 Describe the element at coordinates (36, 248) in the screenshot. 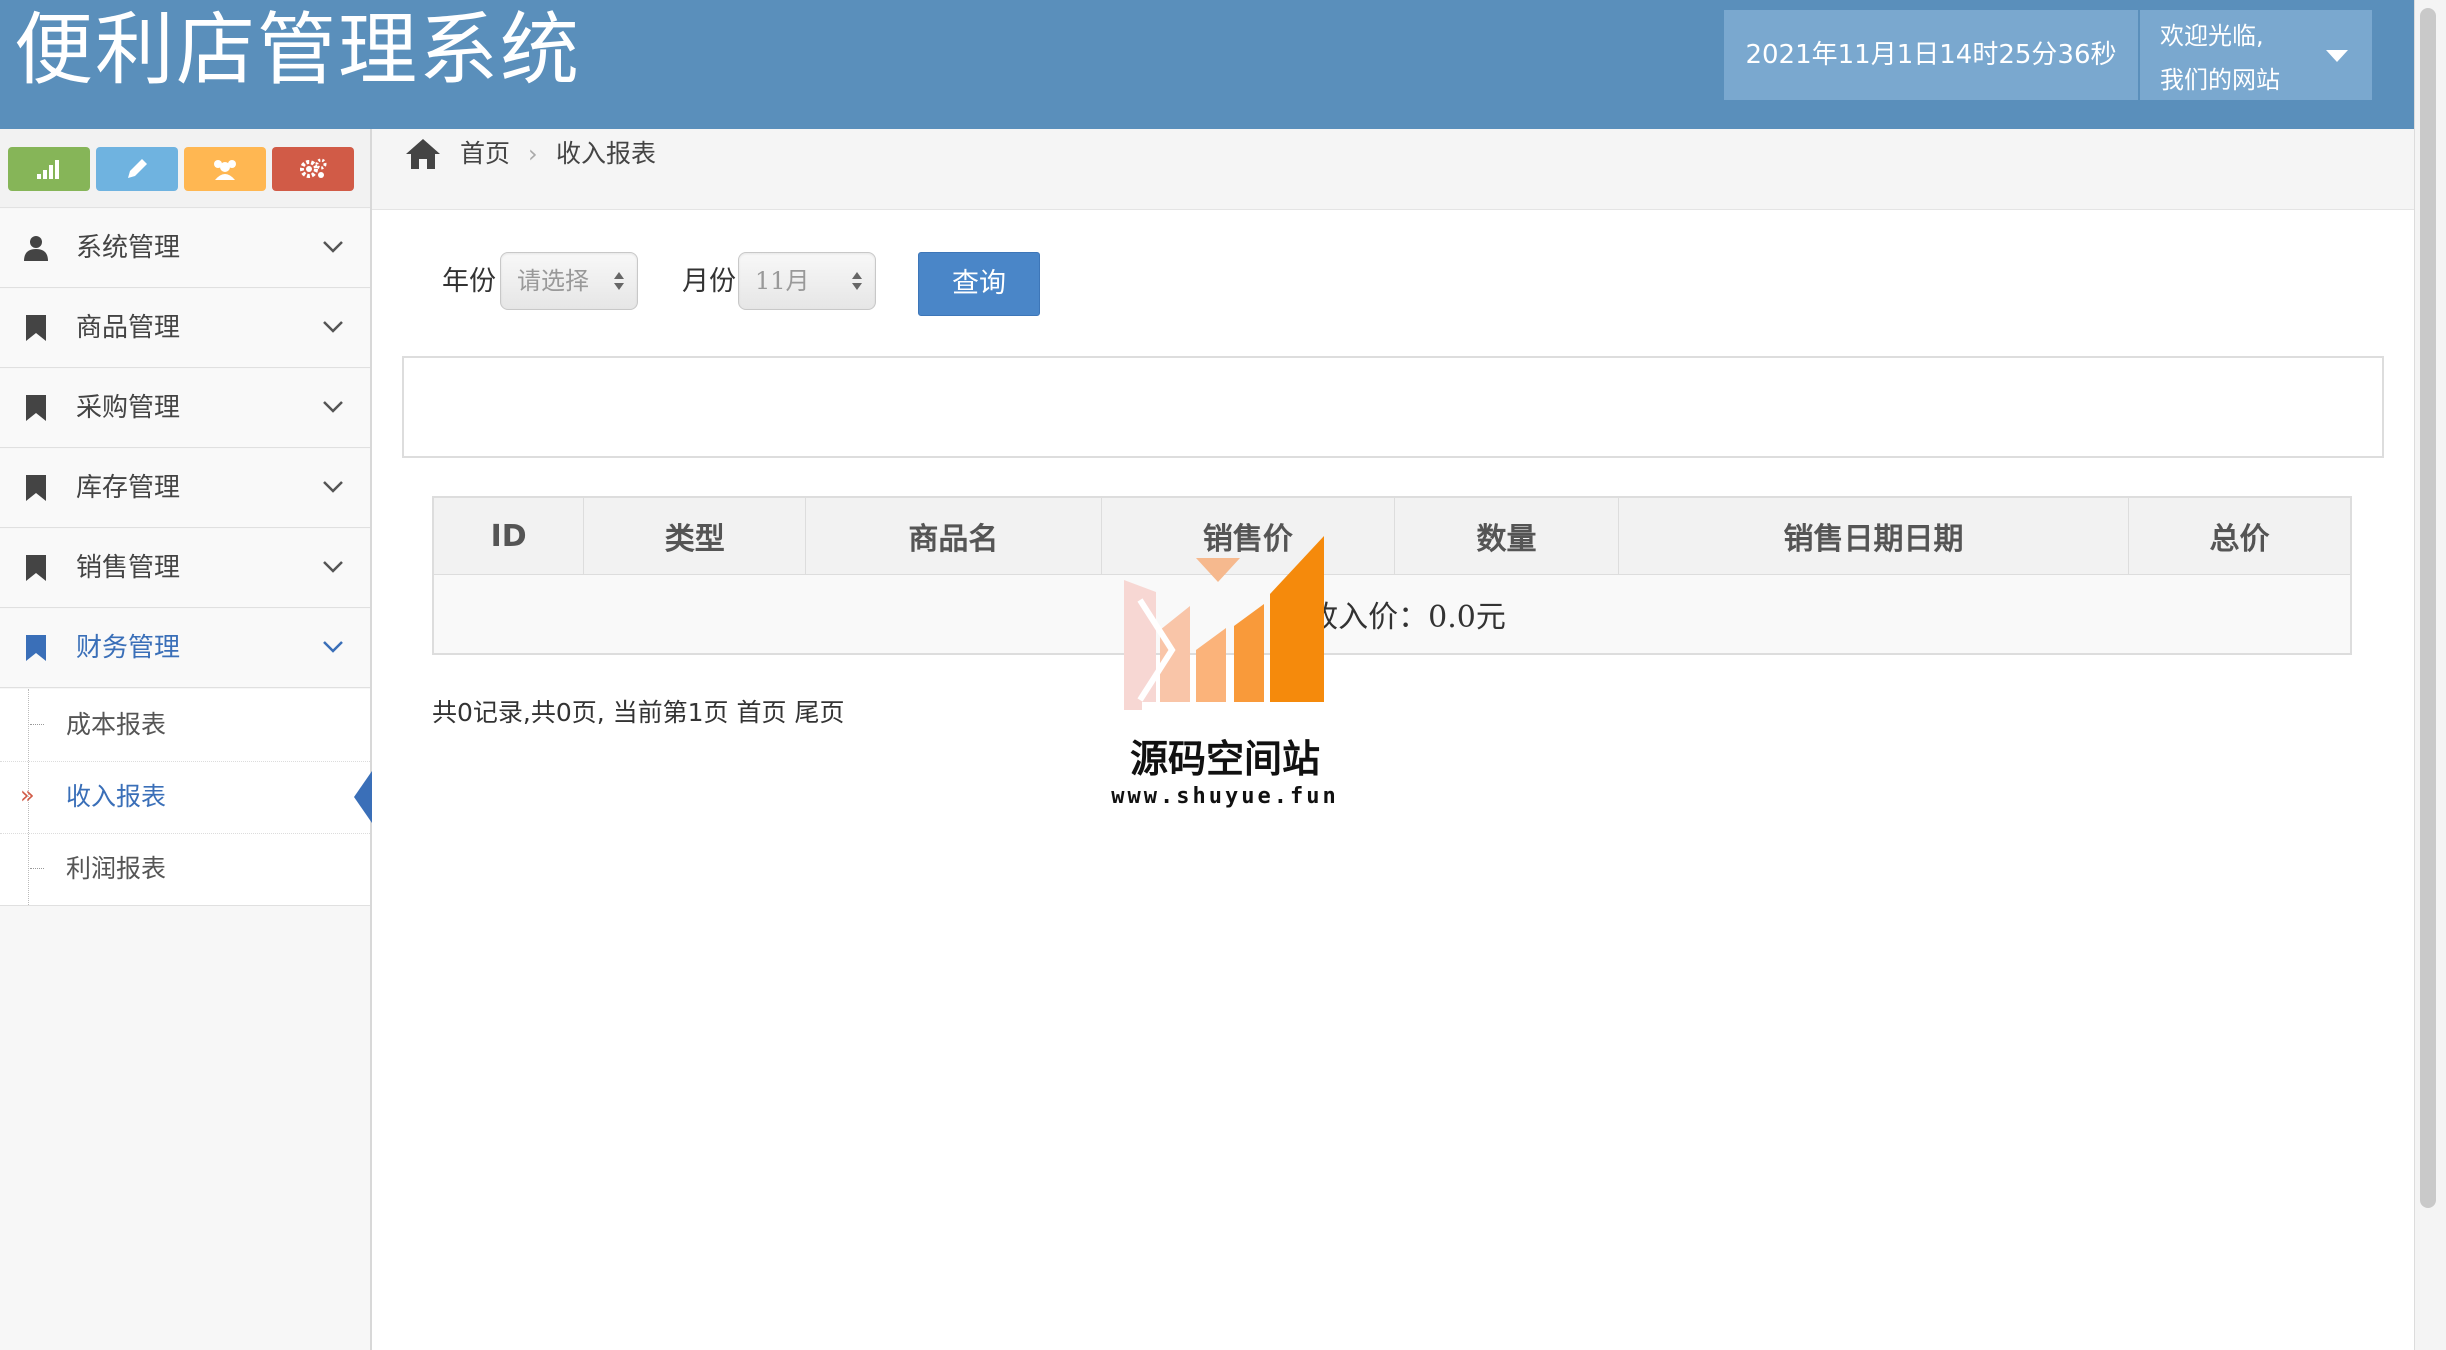

I see `user-icon` at that location.